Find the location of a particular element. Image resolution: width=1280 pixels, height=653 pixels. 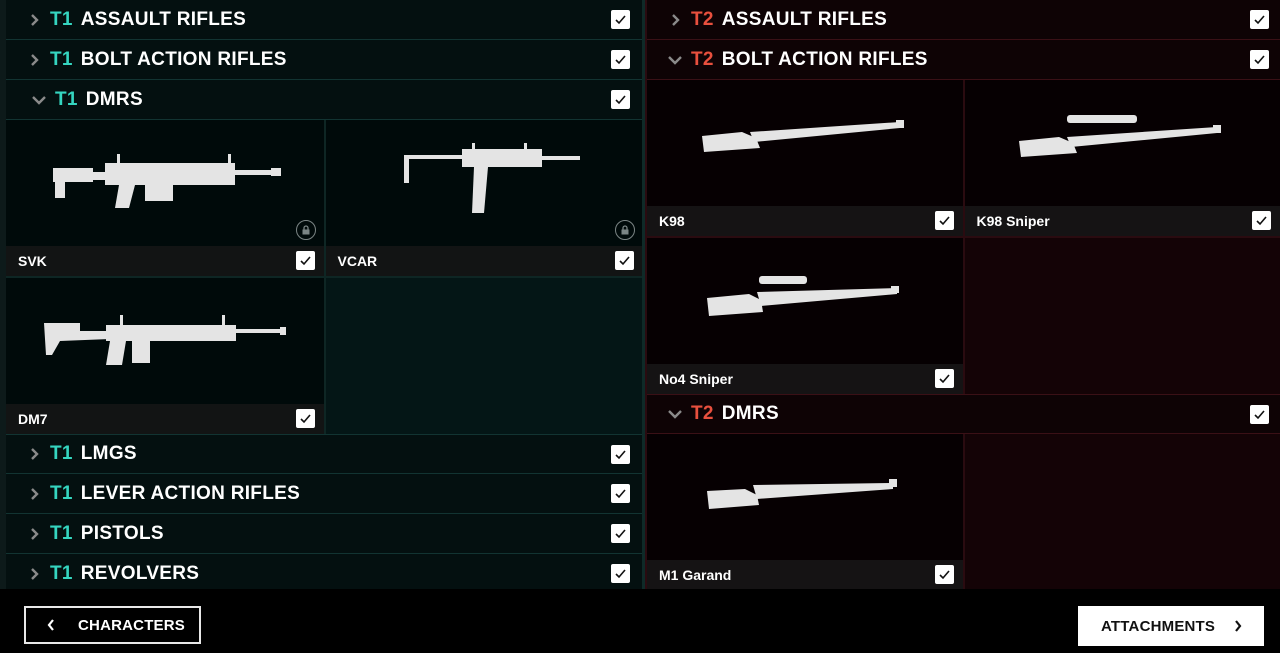

chevron-left-icon is located at coordinates (52, 625).